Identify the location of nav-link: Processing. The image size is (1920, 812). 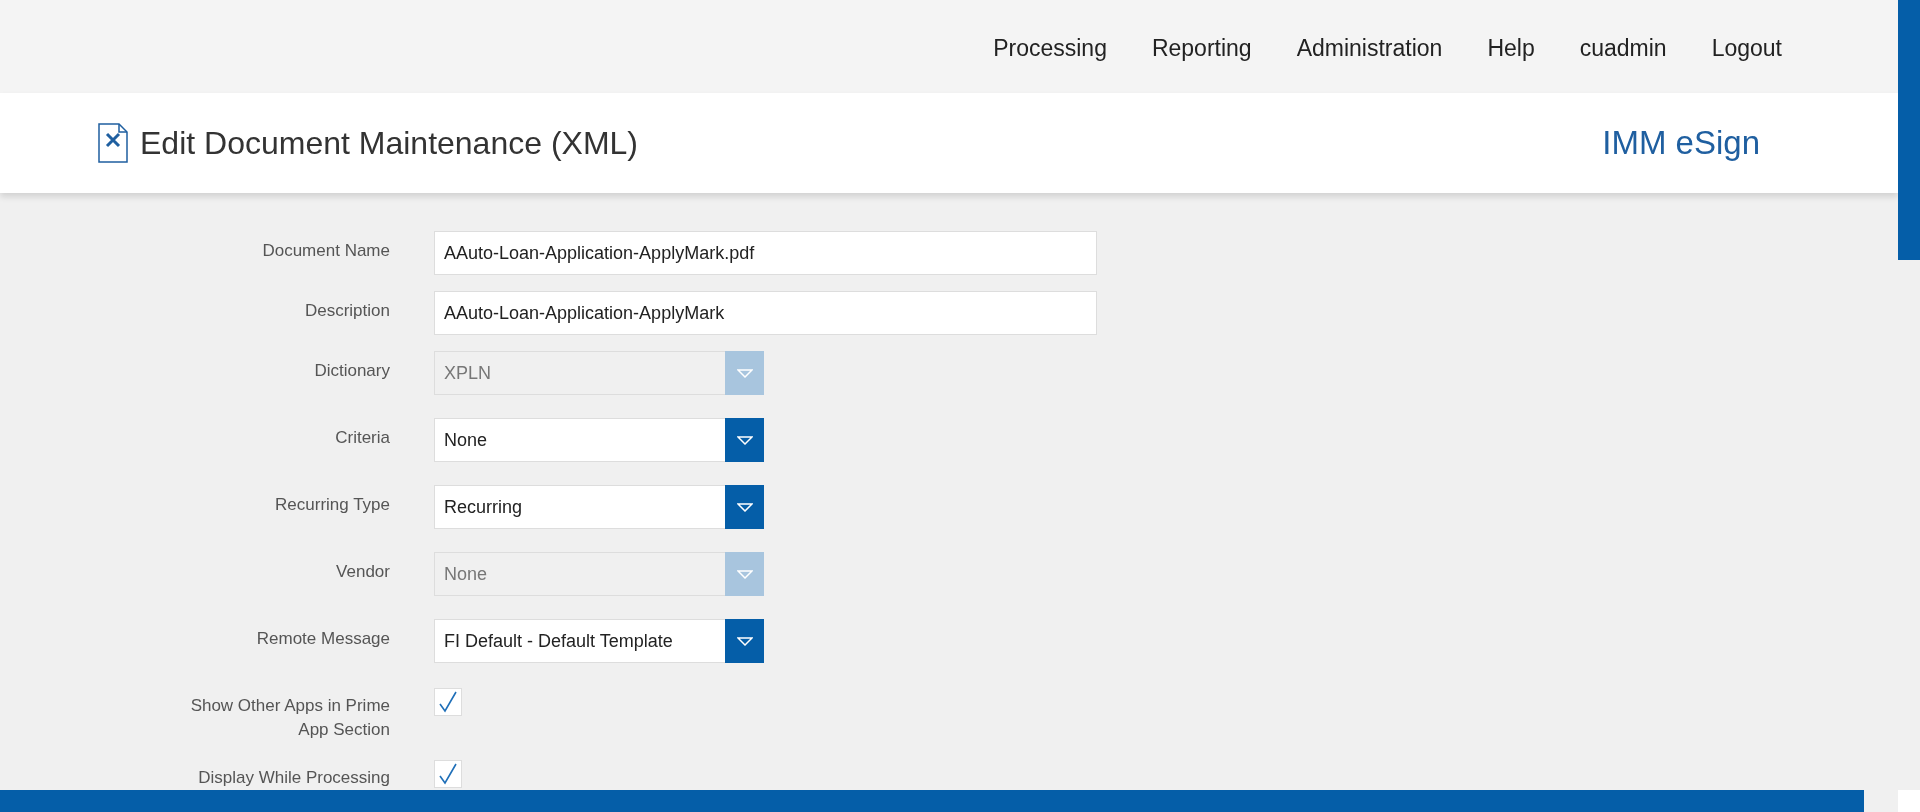
(1050, 48).